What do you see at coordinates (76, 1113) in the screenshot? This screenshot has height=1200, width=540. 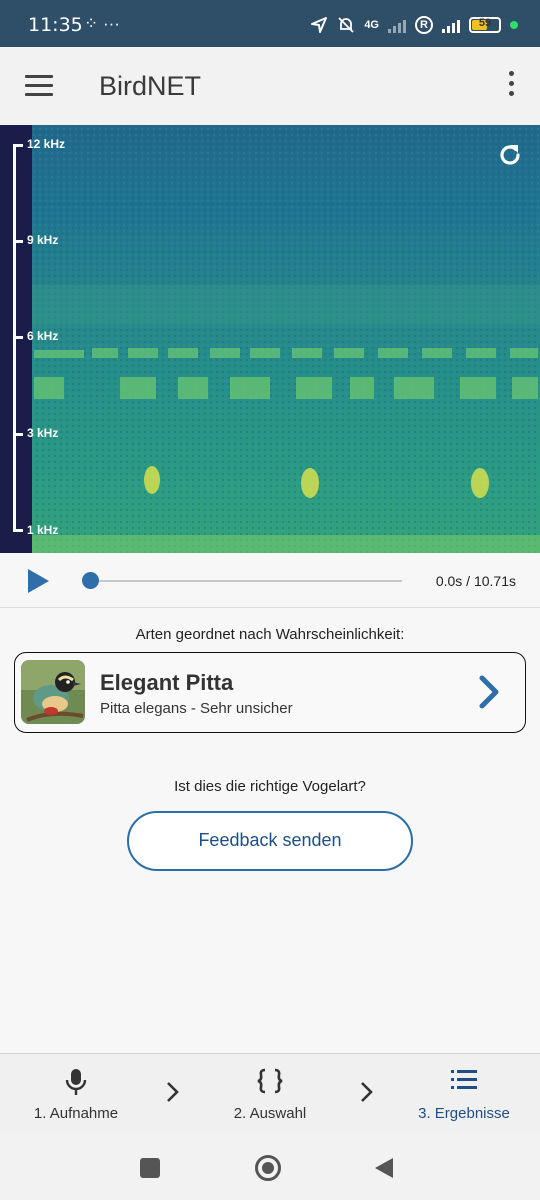 I see `nav-label-aufnahme: 1. Aufnahme` at bounding box center [76, 1113].